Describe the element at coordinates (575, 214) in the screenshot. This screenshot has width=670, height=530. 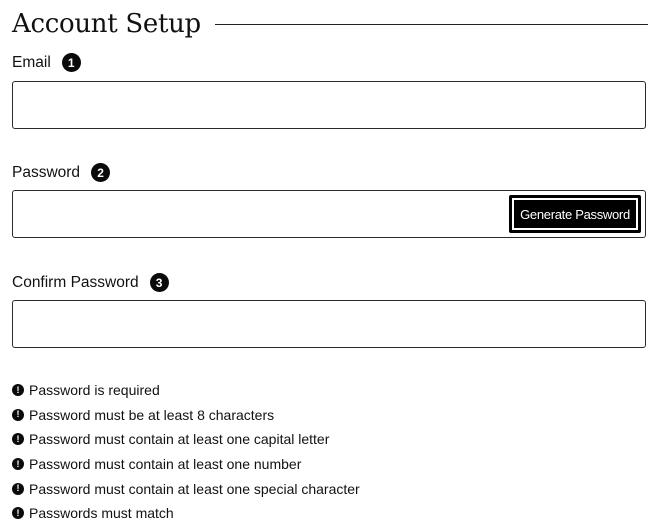
I see `generate-password-button: Generate Password` at that location.